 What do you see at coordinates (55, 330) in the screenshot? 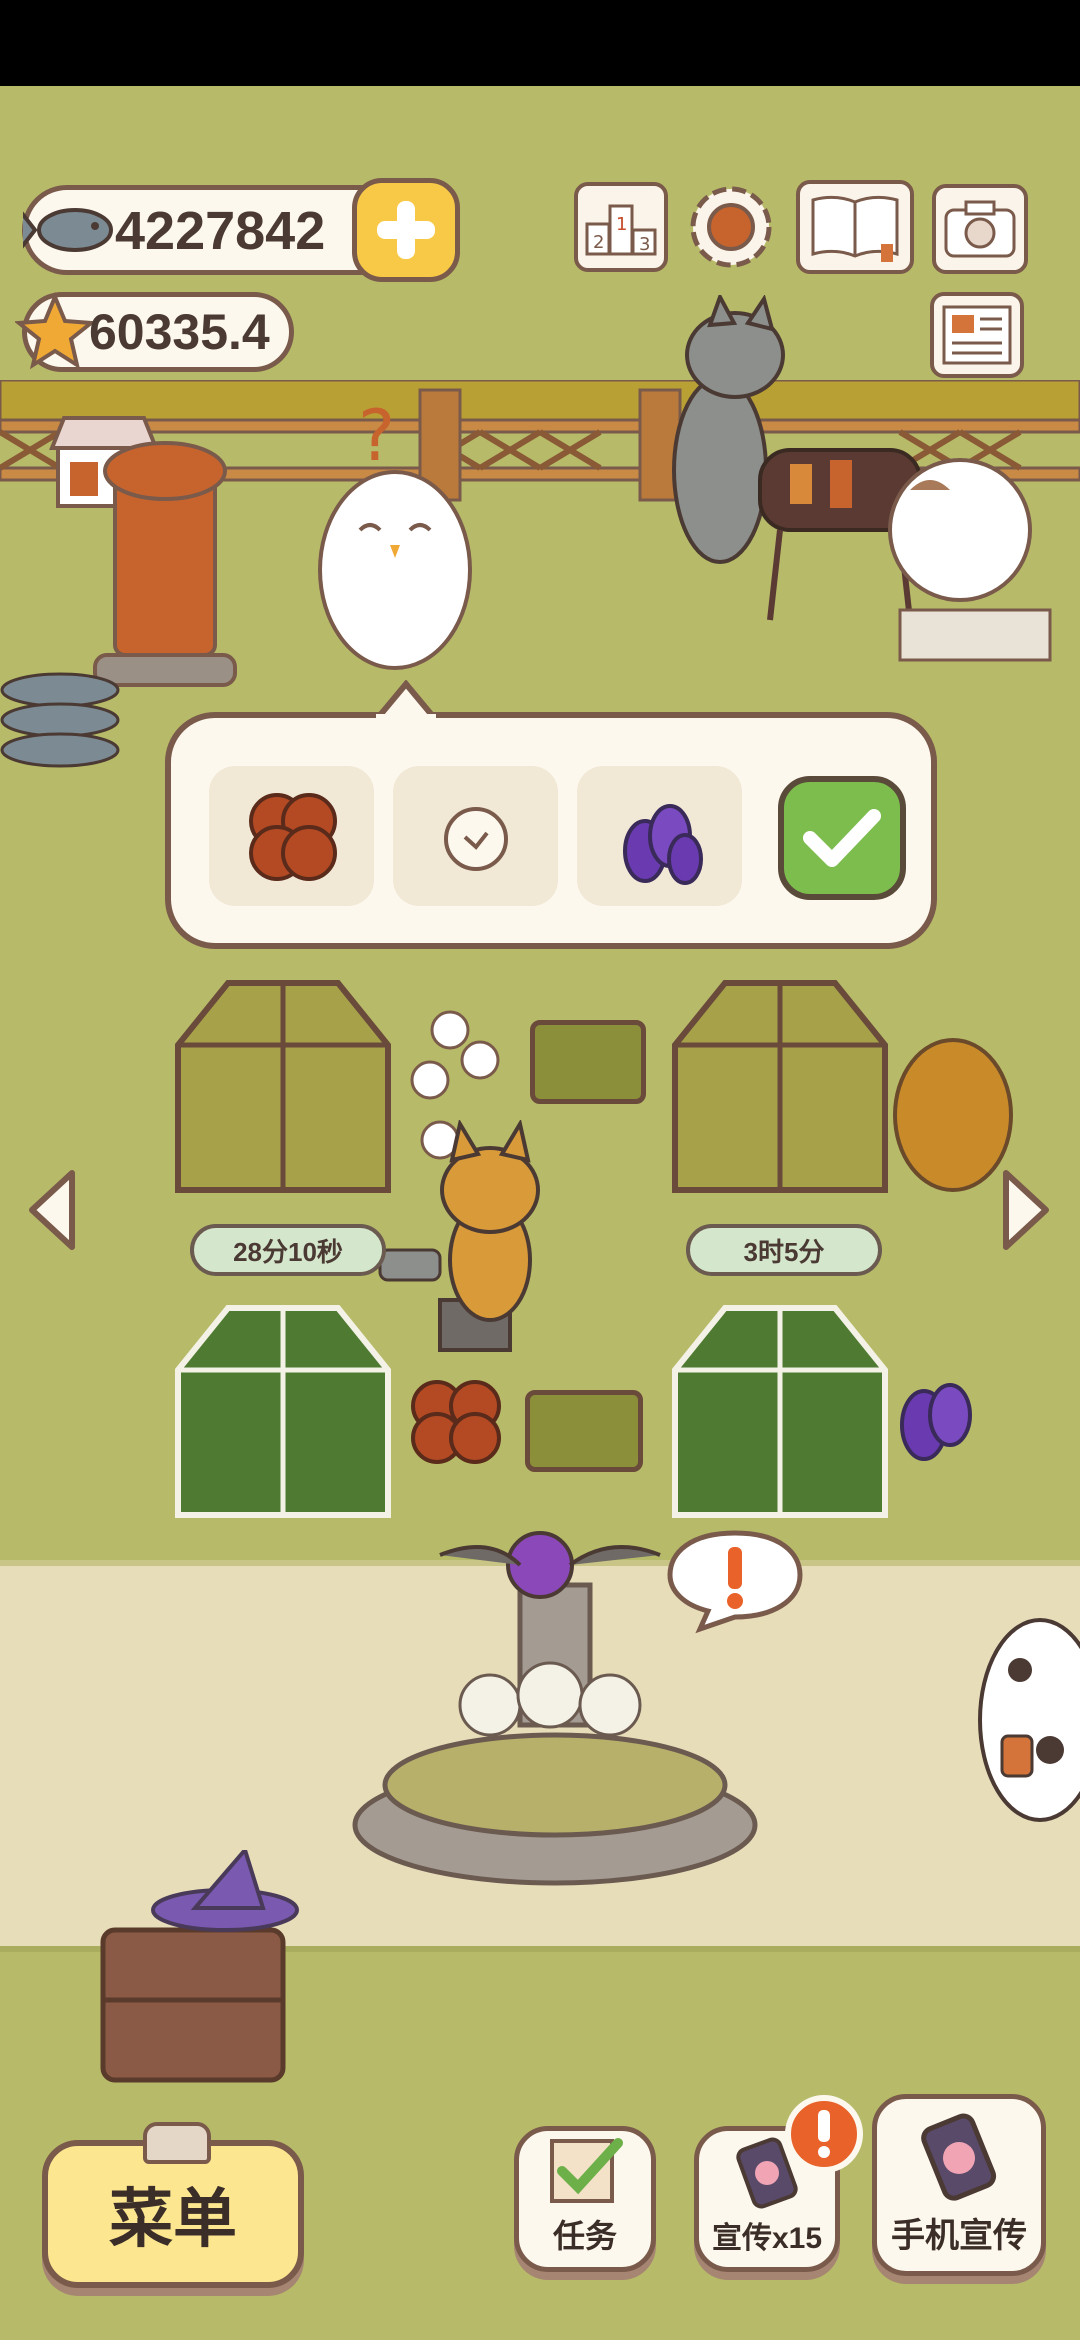
I see `star-icon` at bounding box center [55, 330].